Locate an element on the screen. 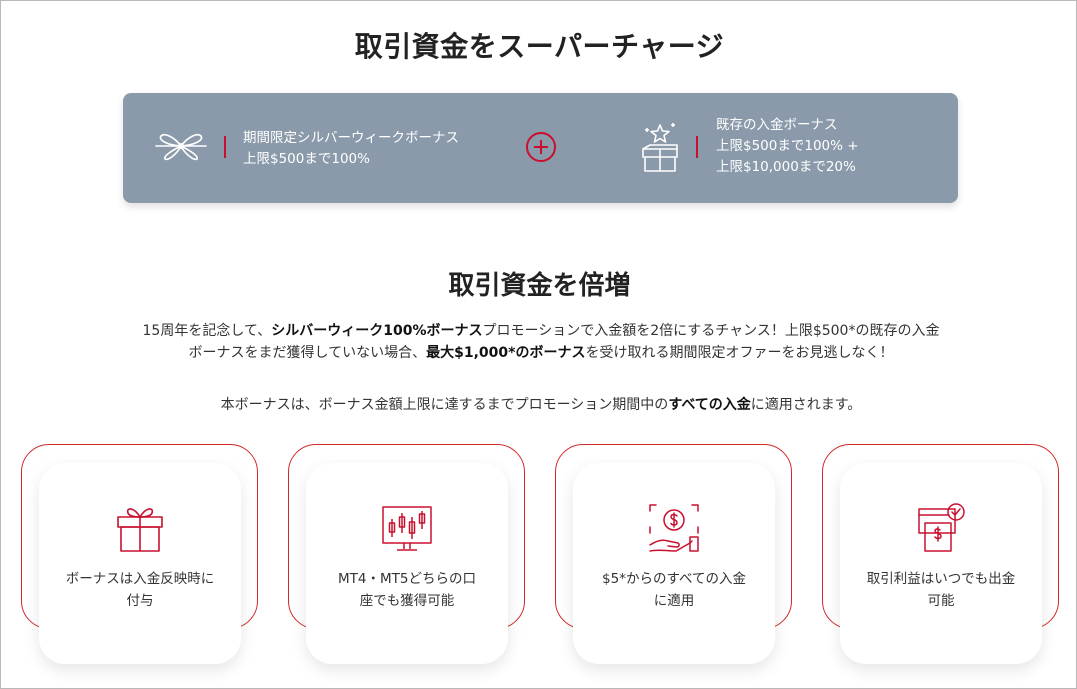 The height and width of the screenshot is (689, 1077). feature-label: 取引利益はいつでも出金 可能 is located at coordinates (941, 590).